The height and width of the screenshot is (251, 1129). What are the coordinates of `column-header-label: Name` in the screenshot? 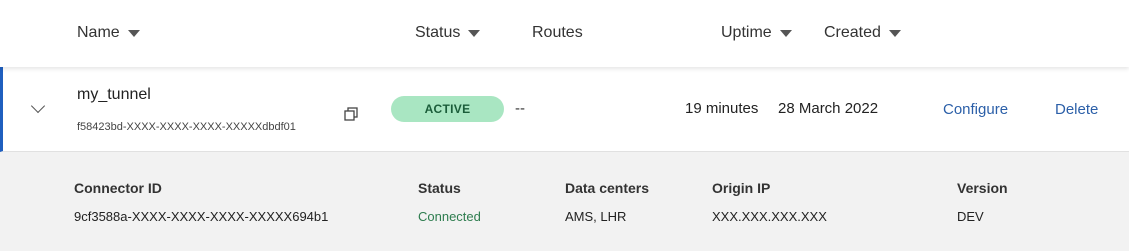 It's located at (98, 32).